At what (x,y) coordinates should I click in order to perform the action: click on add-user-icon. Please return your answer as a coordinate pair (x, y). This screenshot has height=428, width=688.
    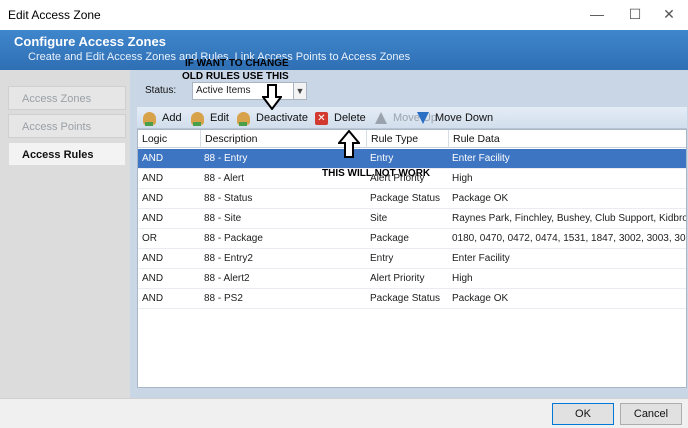
    Looking at the image, I should click on (149, 118).